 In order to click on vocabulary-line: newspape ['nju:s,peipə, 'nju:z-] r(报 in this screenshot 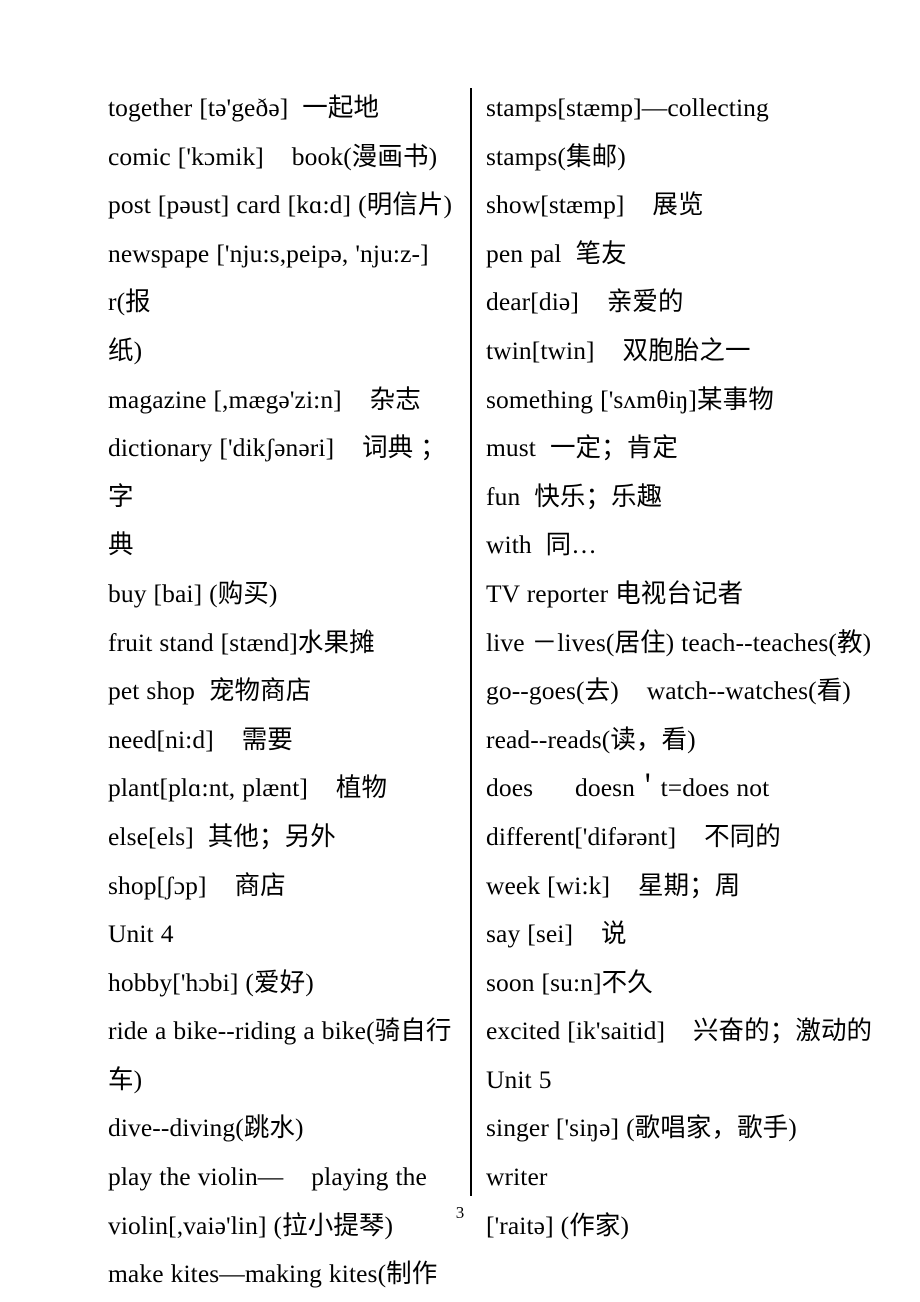, I will do `click(272, 277)`.